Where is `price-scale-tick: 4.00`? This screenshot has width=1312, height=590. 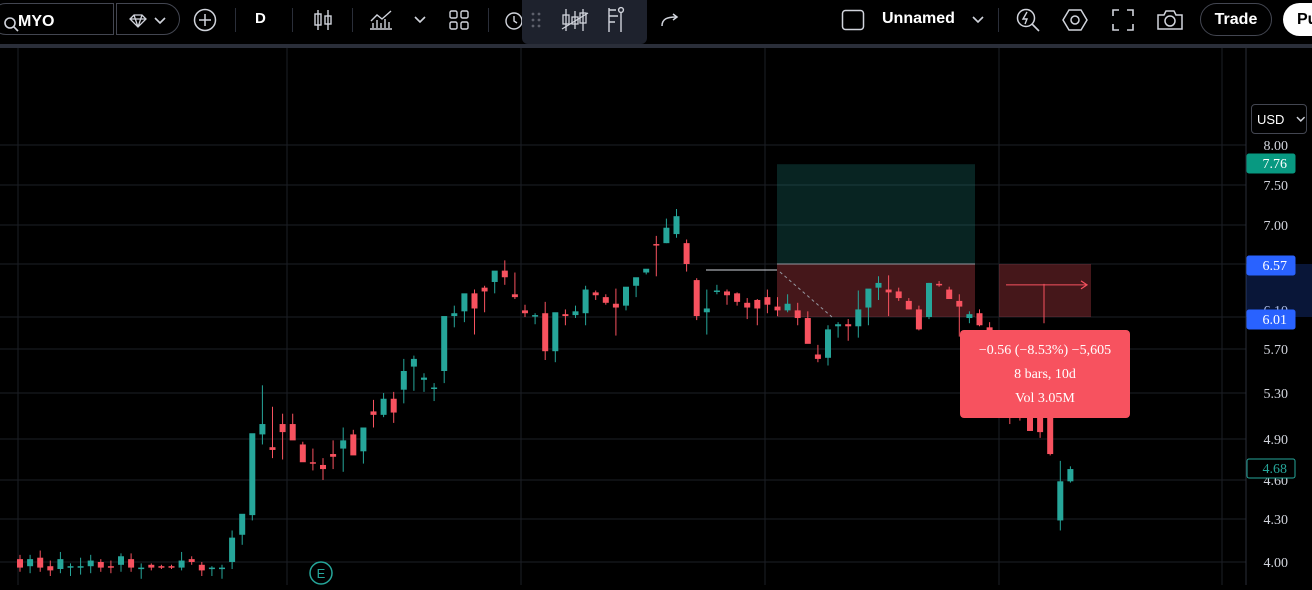 price-scale-tick: 4.00 is located at coordinates (1276, 563).